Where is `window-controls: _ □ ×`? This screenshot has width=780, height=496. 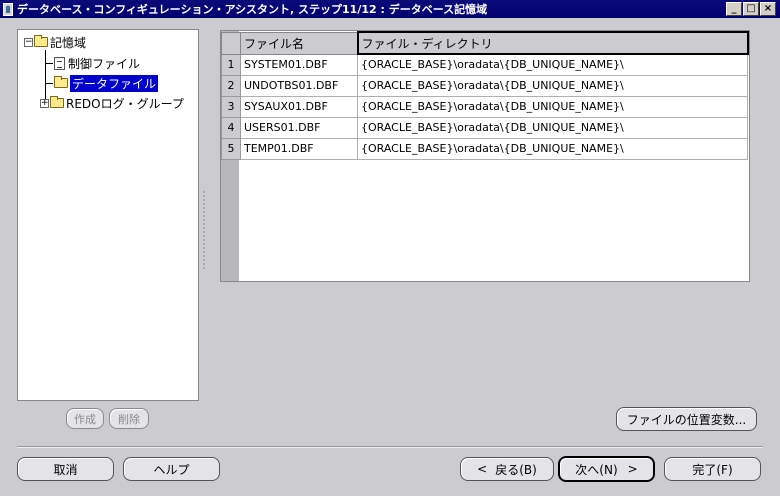 window-controls: _ □ × is located at coordinates (751, 9).